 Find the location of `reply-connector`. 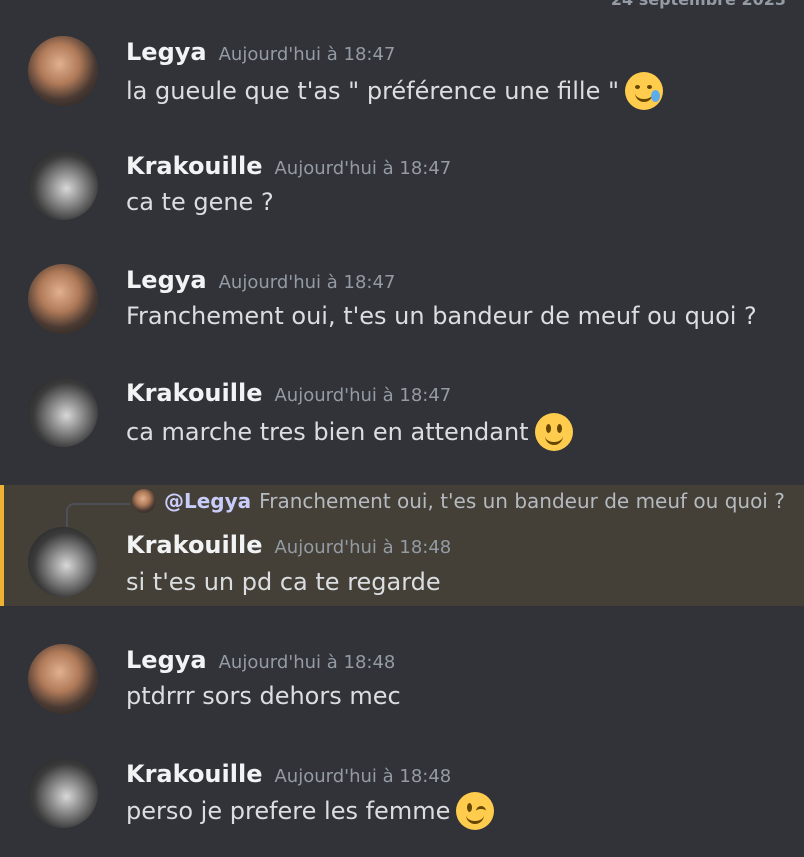

reply-connector is located at coordinates (98, 515).